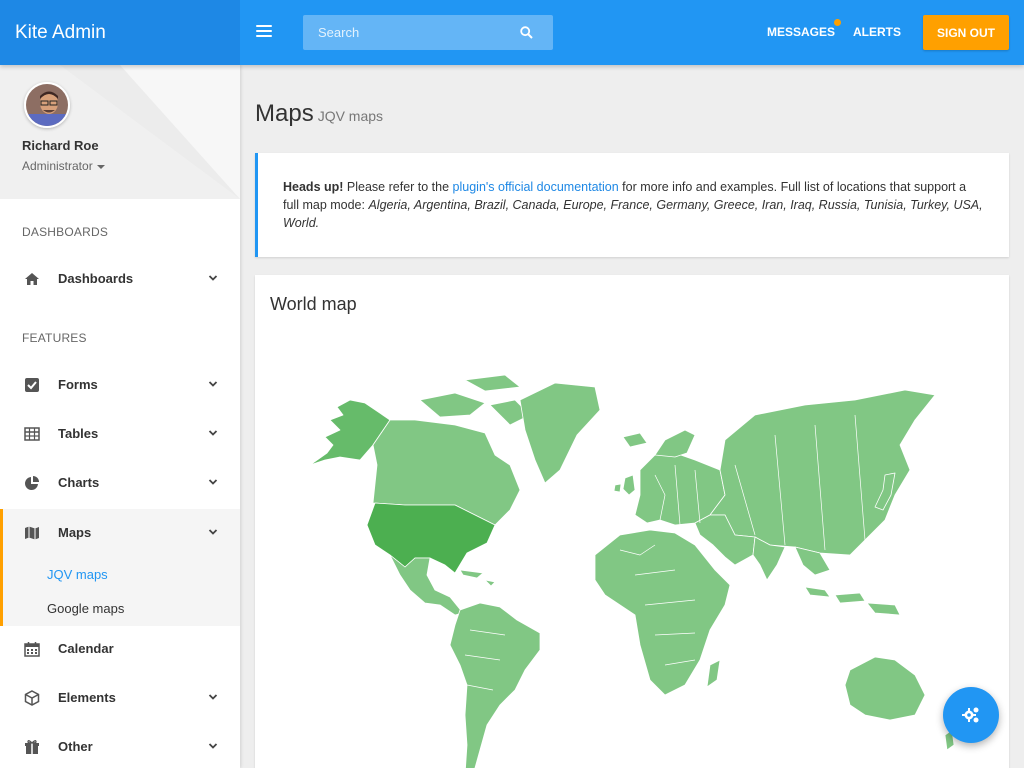 This screenshot has width=1024, height=768. What do you see at coordinates (120, 745) in the screenshot?
I see `sidebar-item-other: Other` at bounding box center [120, 745].